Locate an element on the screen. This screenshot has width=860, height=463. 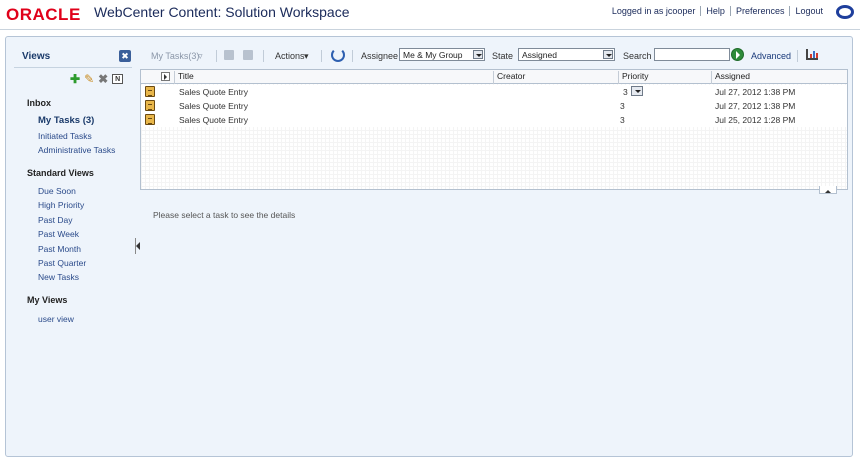
preferences-link: Preferences is located at coordinates (759, 11).